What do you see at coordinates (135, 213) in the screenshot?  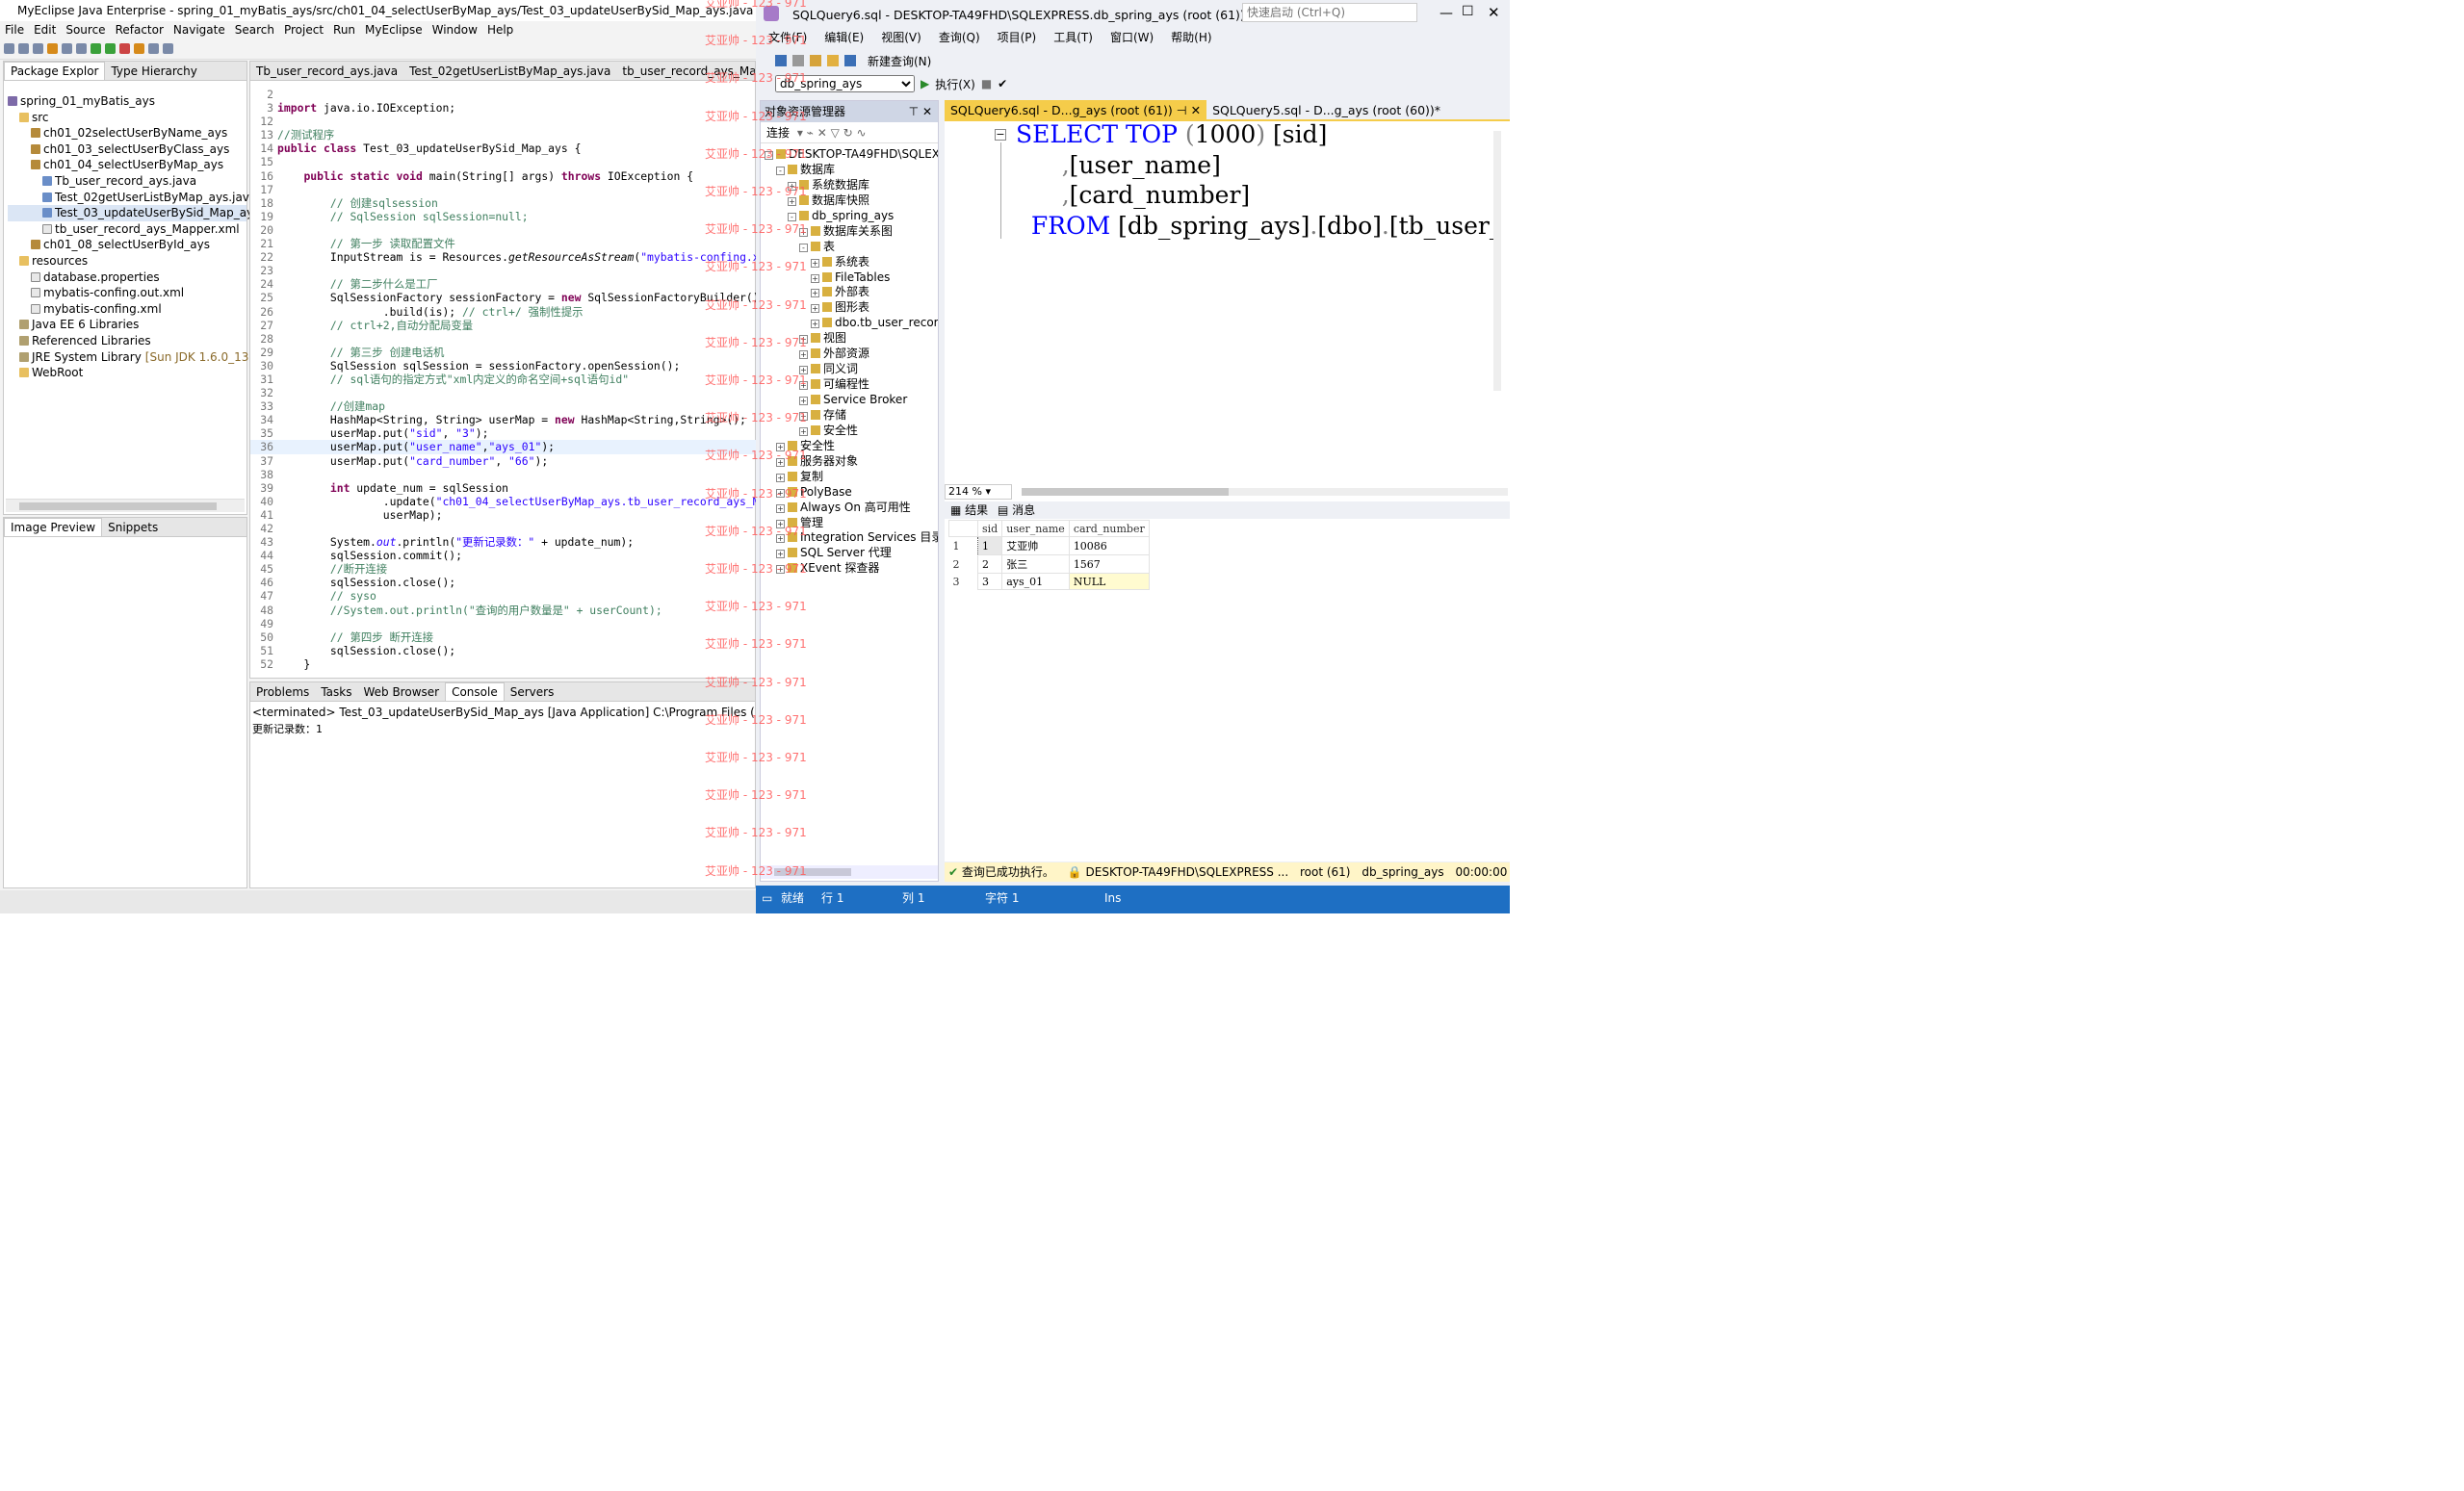 I see `tree-item: Test_03_updateUserBySid_Map_ays.` at bounding box center [135, 213].